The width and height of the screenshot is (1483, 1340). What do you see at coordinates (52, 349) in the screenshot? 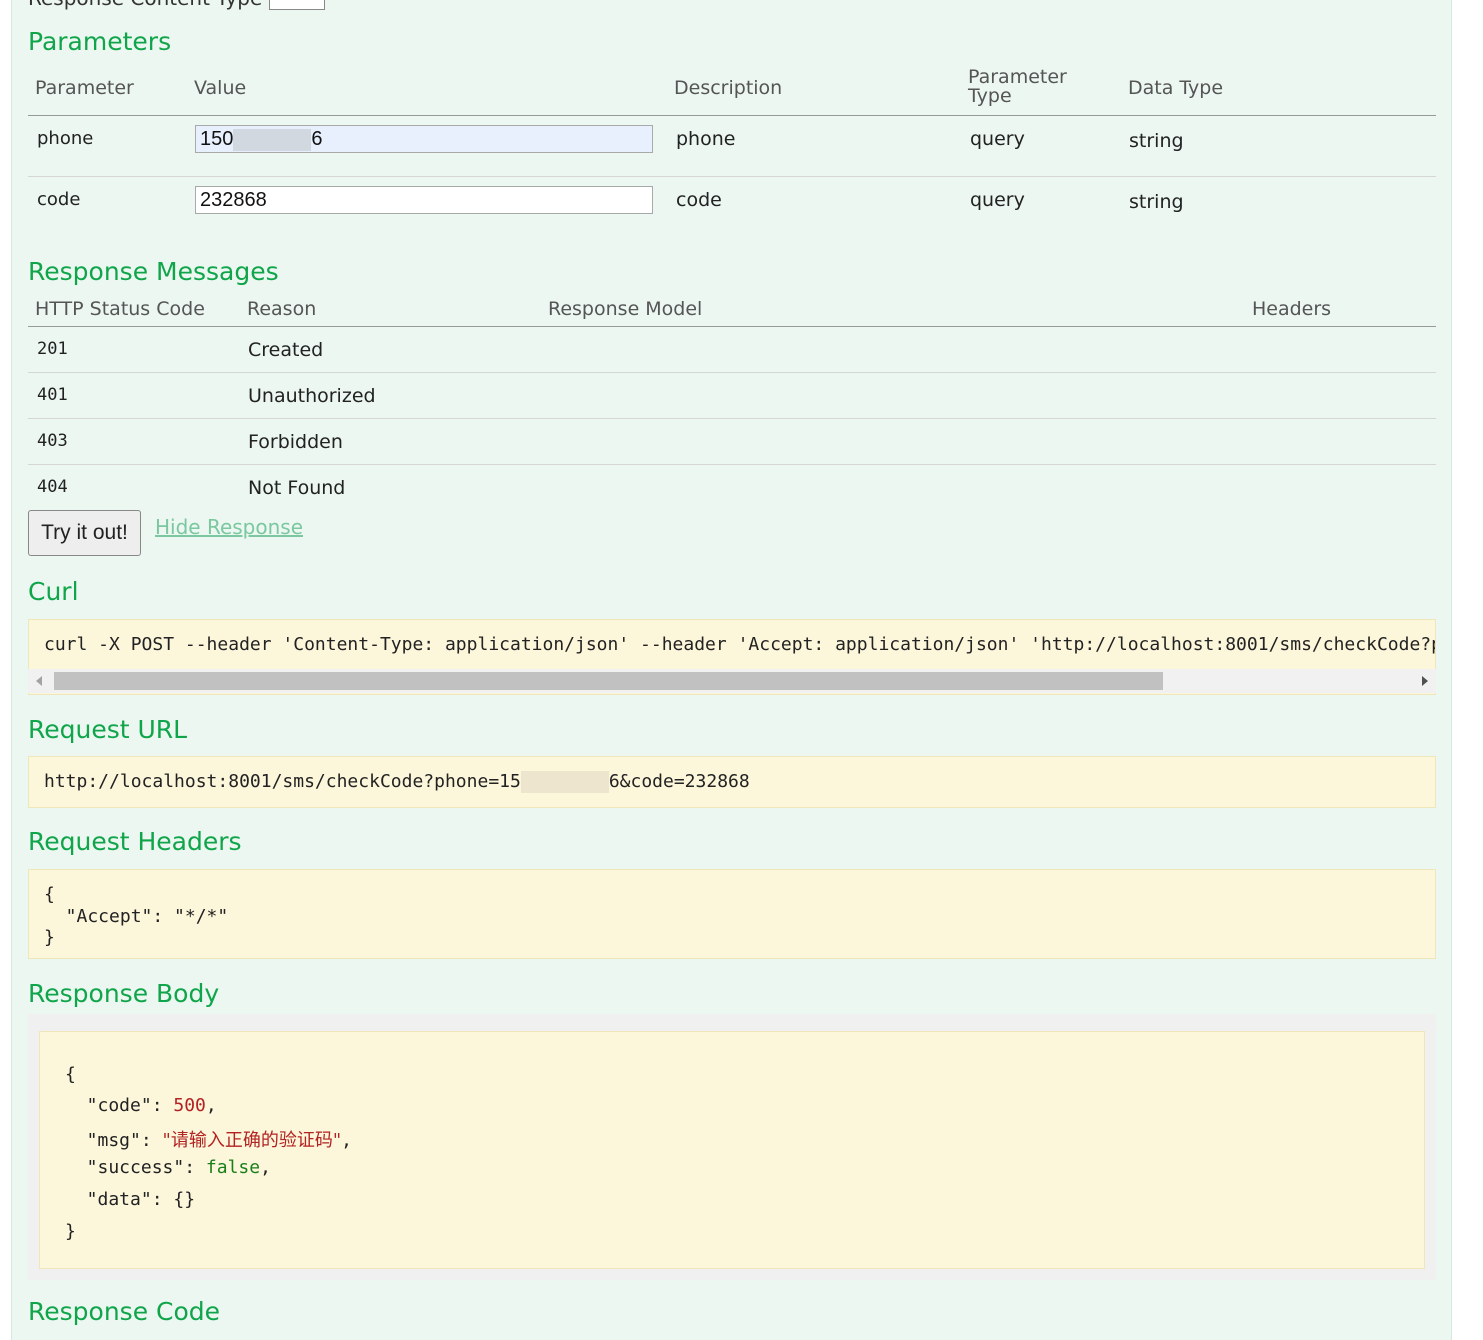
I see `status-code-201: 201` at bounding box center [52, 349].